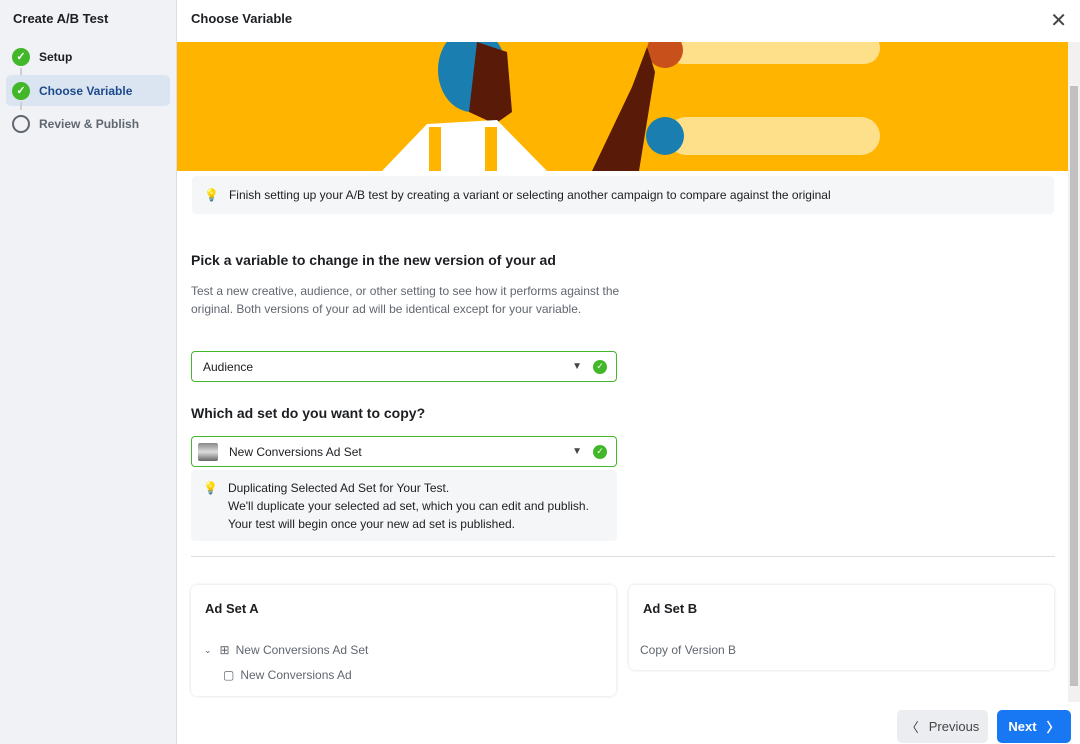 Image resolution: width=1080 pixels, height=744 pixels. I want to click on adset-thumbnail, so click(208, 451).